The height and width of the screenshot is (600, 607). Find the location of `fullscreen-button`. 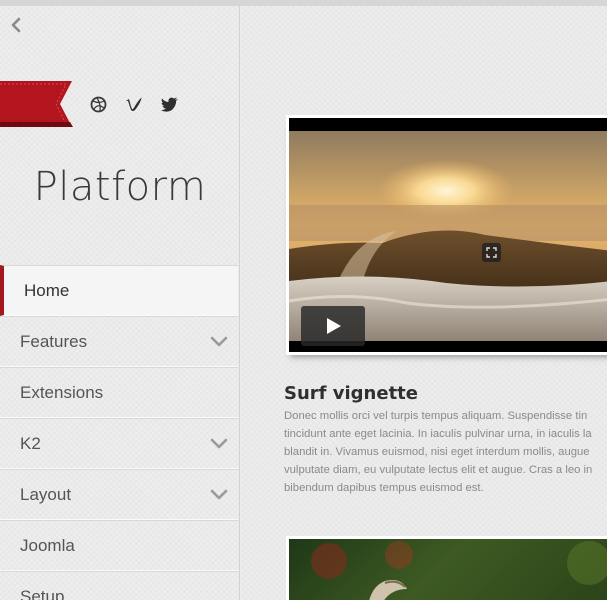

fullscreen-button is located at coordinates (491, 252).